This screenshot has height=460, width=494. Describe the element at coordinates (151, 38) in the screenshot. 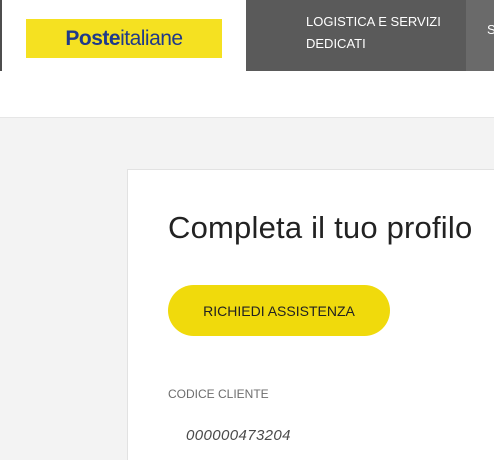

I see `logo-text-regular: italiane` at that location.